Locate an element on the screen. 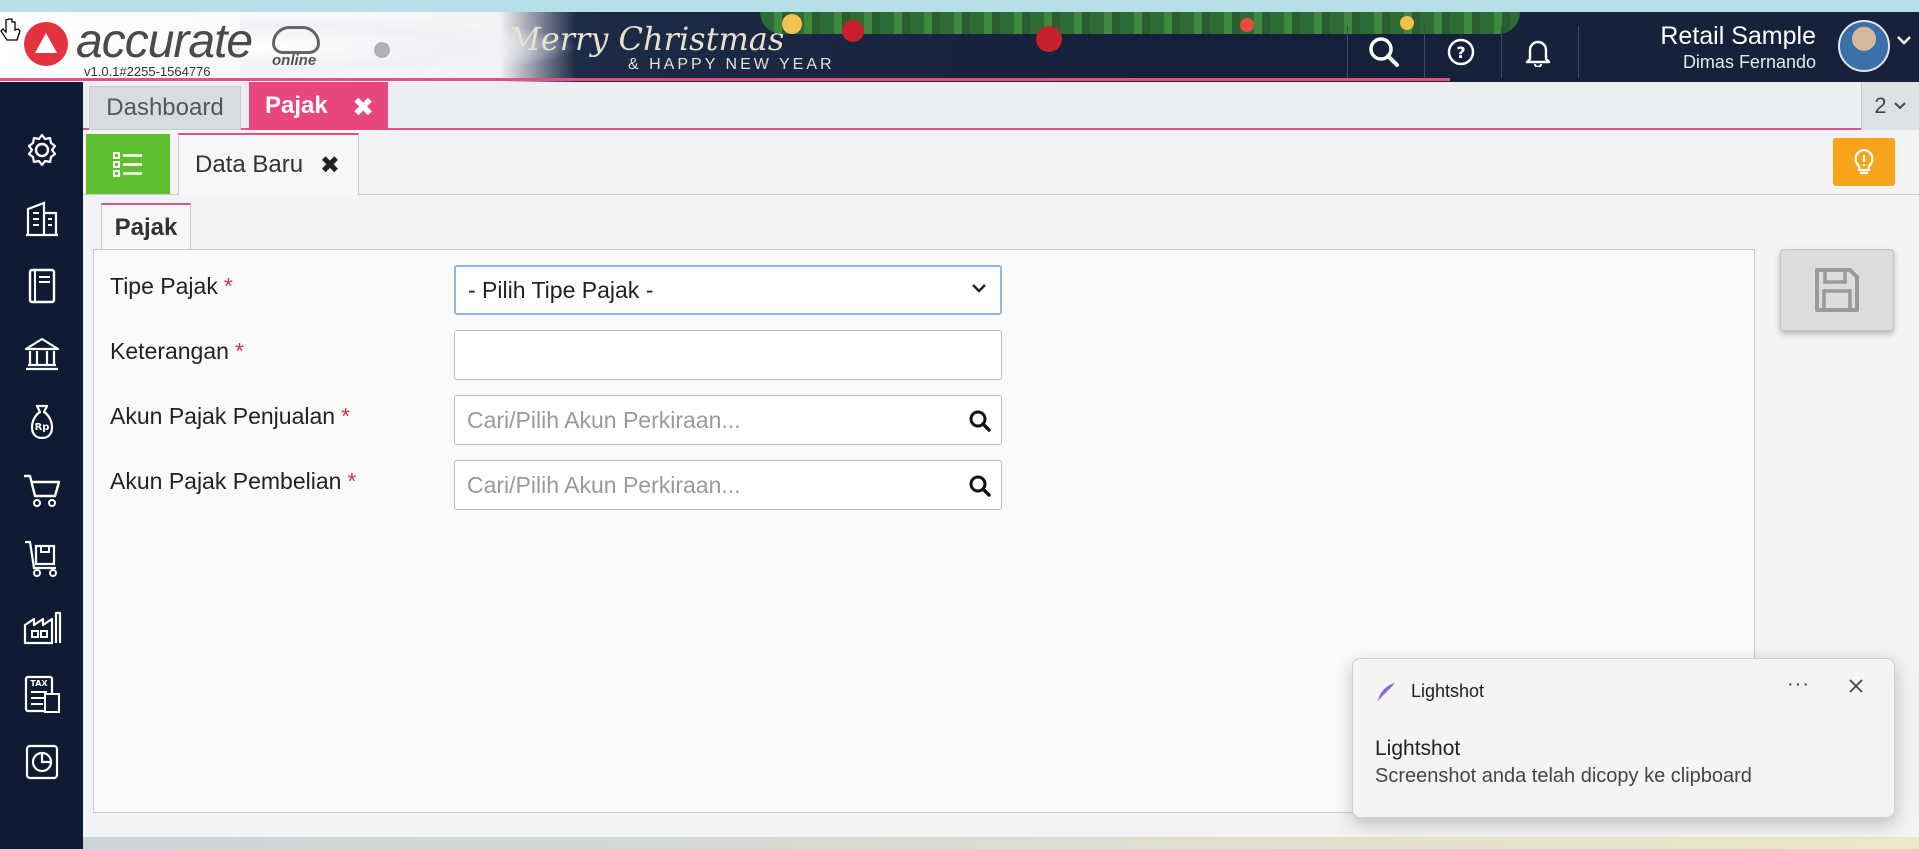 This screenshot has height=849, width=1919. tipe-pajak-select: - Pilih Tipe Pajak - is located at coordinates (728, 290).